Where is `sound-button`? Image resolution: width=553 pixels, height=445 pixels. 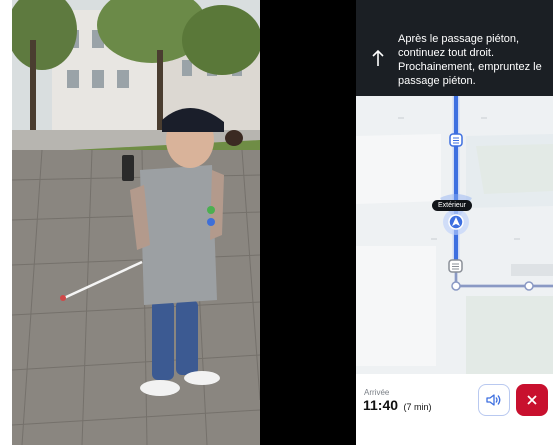 sound-button is located at coordinates (494, 400).